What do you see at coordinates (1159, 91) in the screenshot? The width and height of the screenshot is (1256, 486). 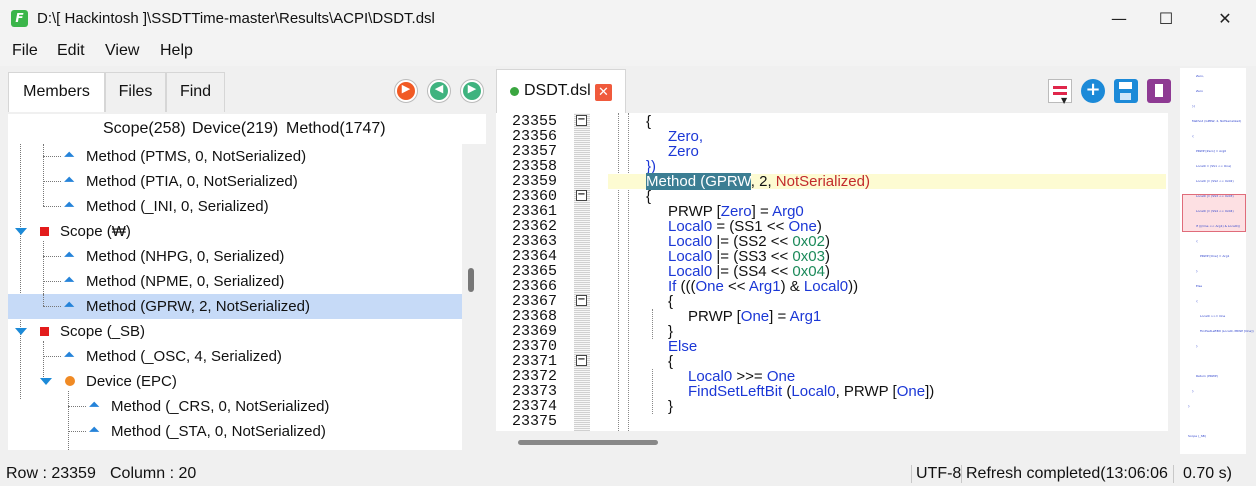 I see `bookmark-icon` at bounding box center [1159, 91].